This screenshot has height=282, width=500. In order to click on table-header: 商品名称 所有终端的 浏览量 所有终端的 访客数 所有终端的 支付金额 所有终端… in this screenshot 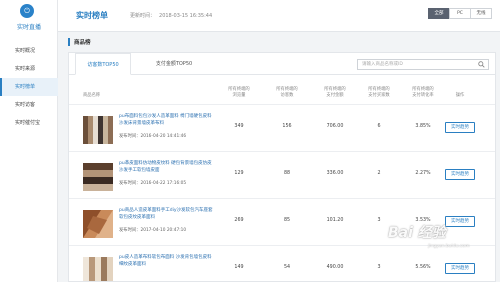, I will do `click(282, 96)`.